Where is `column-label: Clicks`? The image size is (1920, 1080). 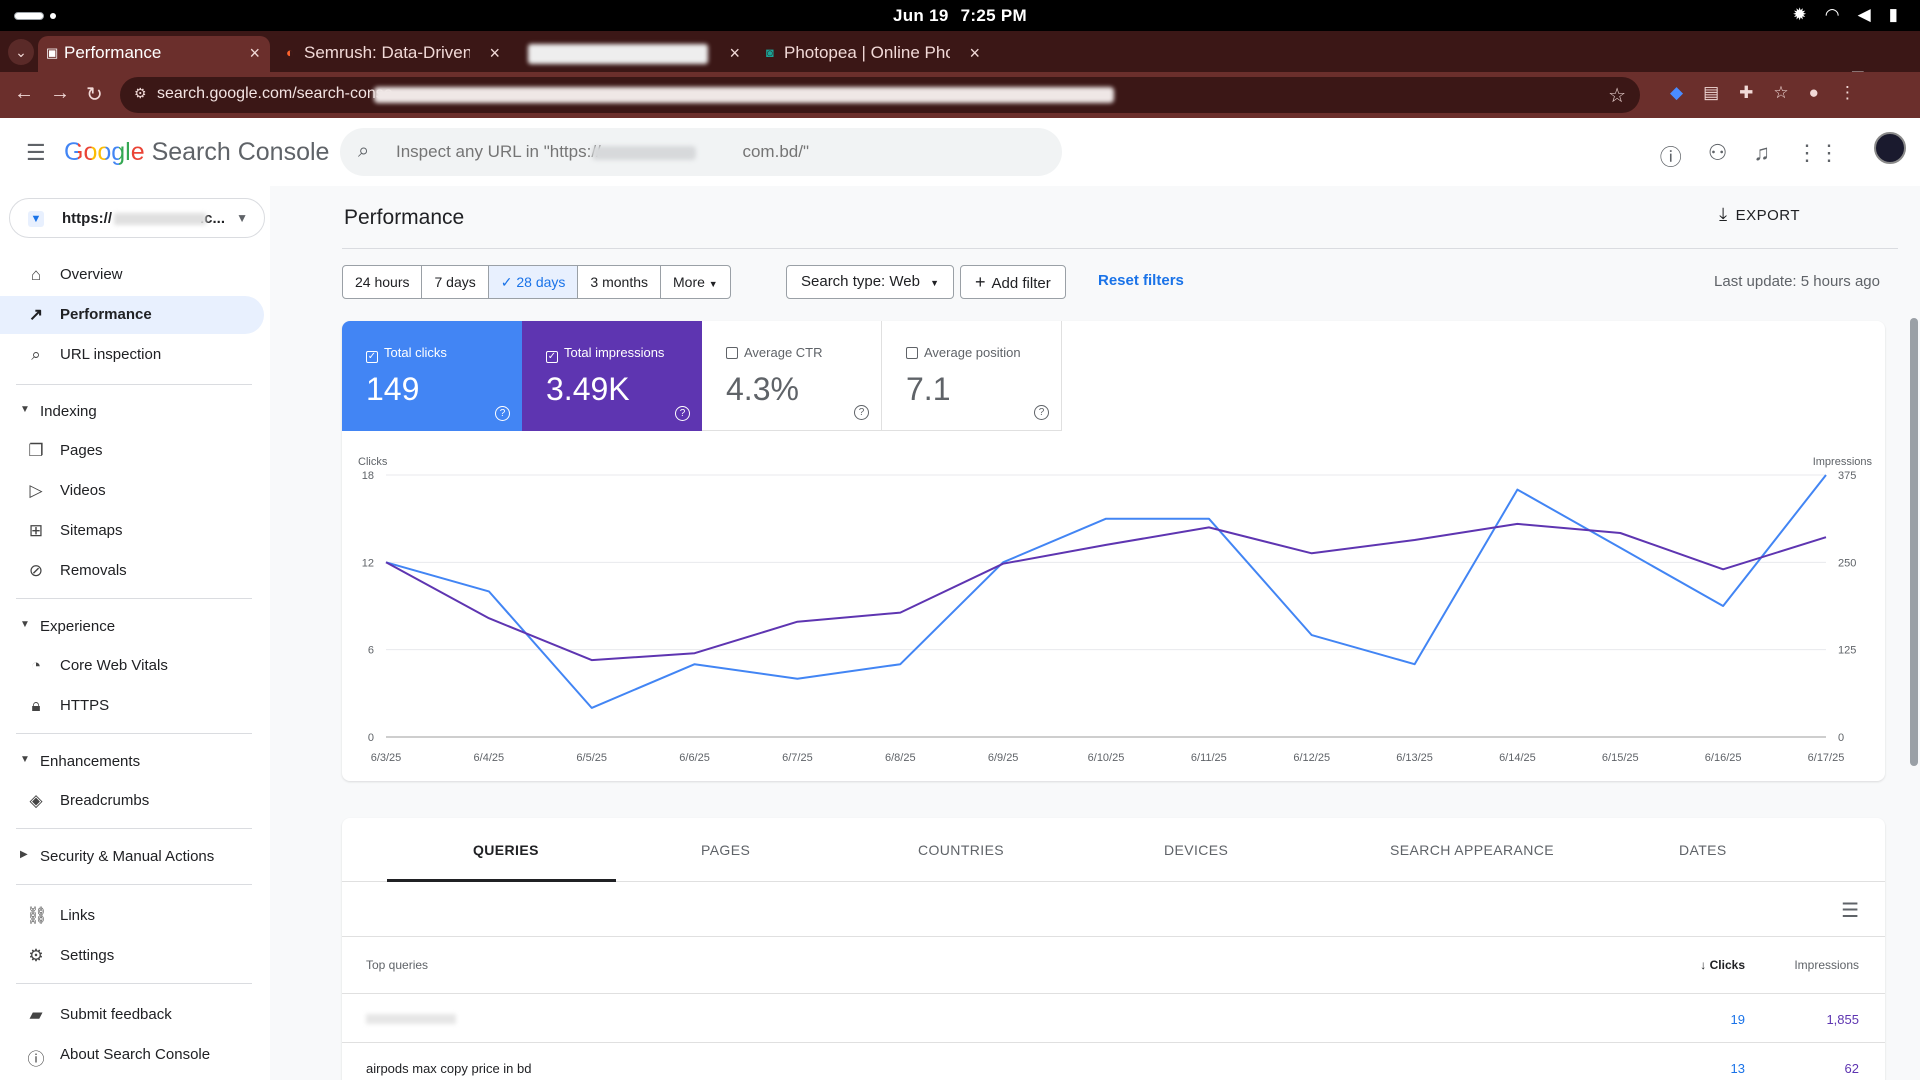 column-label: Clicks is located at coordinates (1727, 965).